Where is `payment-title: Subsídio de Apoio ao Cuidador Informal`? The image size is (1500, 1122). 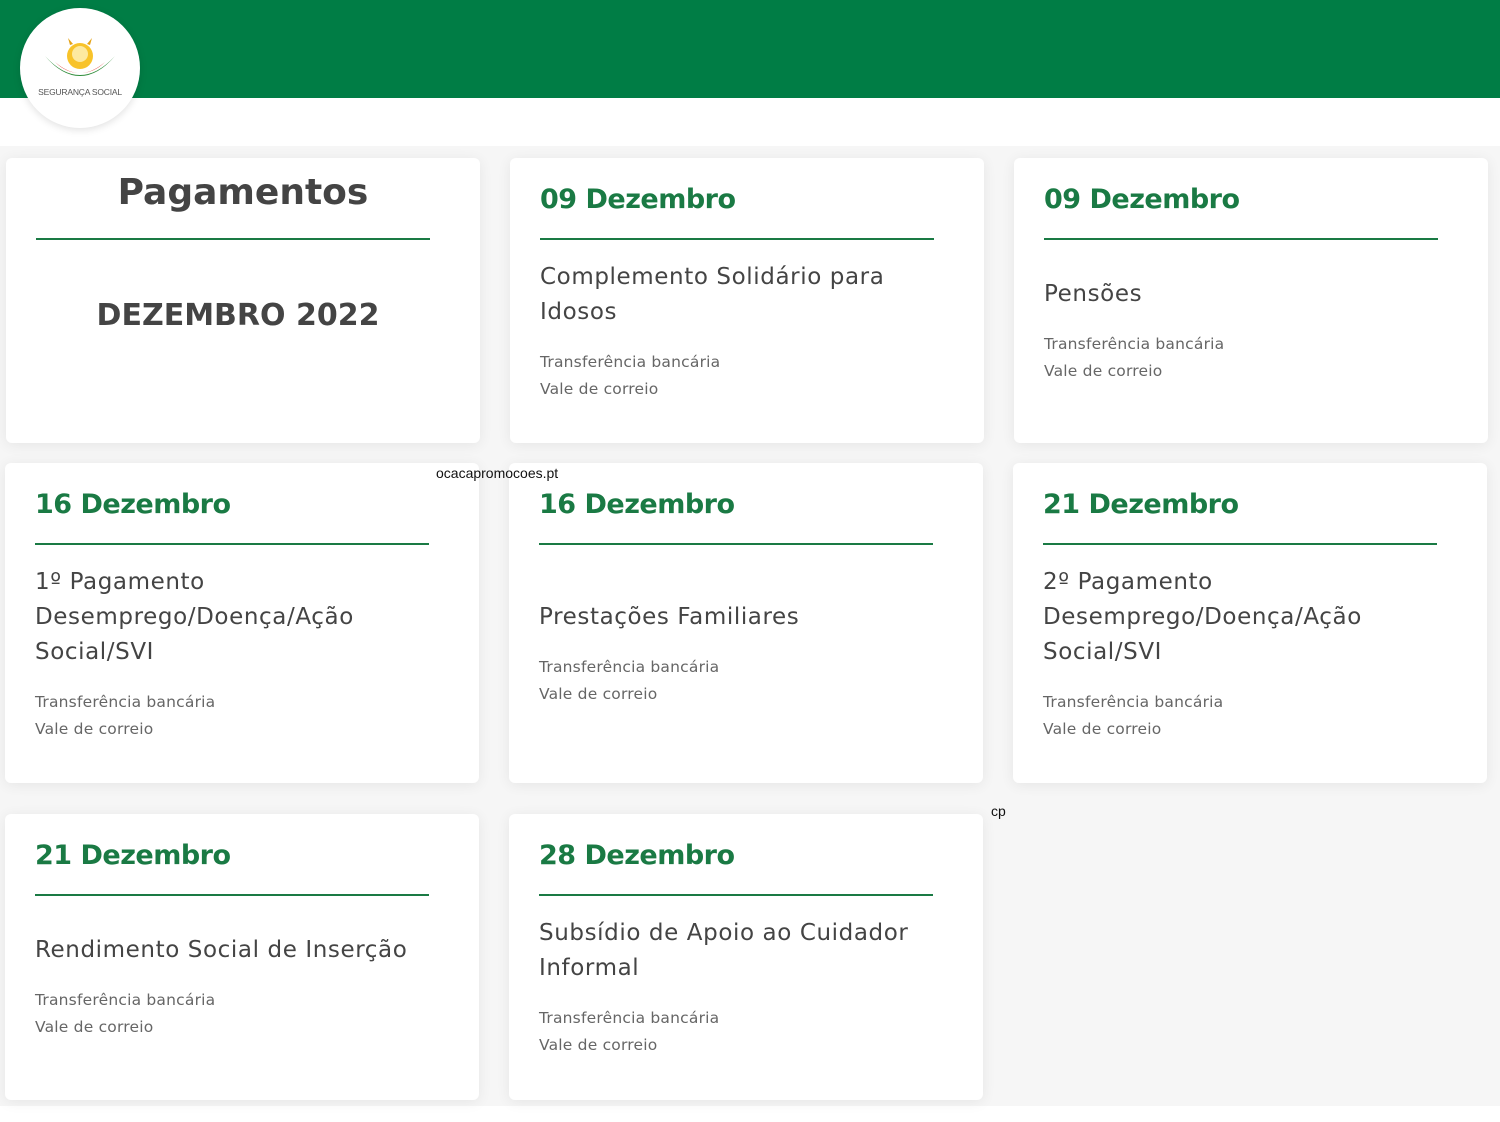 payment-title: Subsídio de Apoio ao Cuidador Informal is located at coordinates (724, 950).